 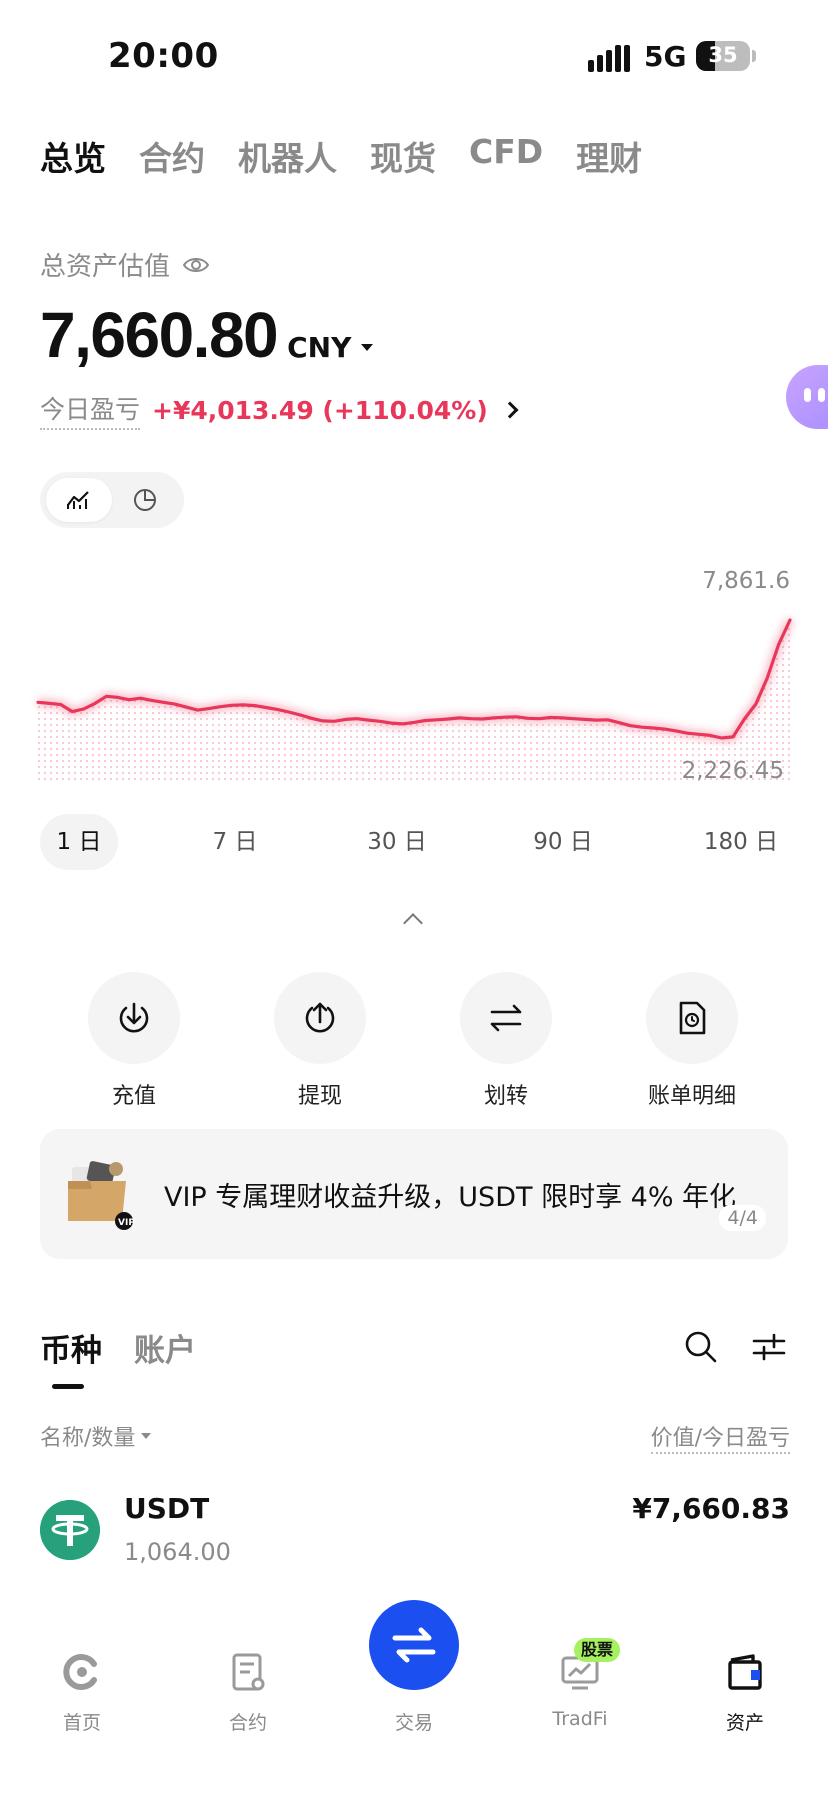 I want to click on trade-button, so click(x=414, y=1645).